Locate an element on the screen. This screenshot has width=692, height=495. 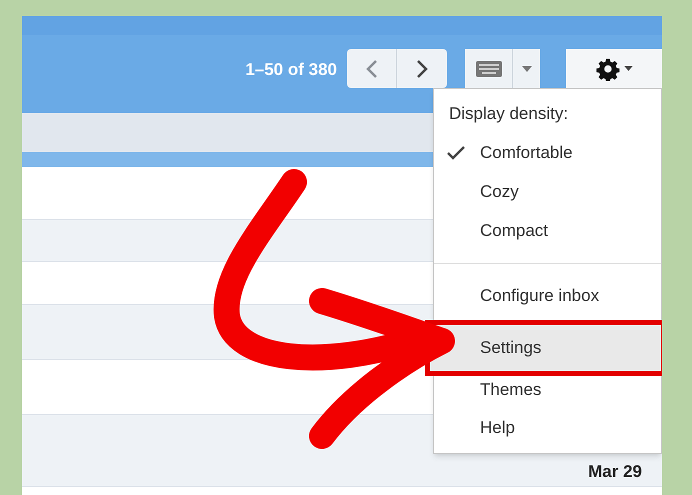
menu-heading: Display density: is located at coordinates (509, 114).